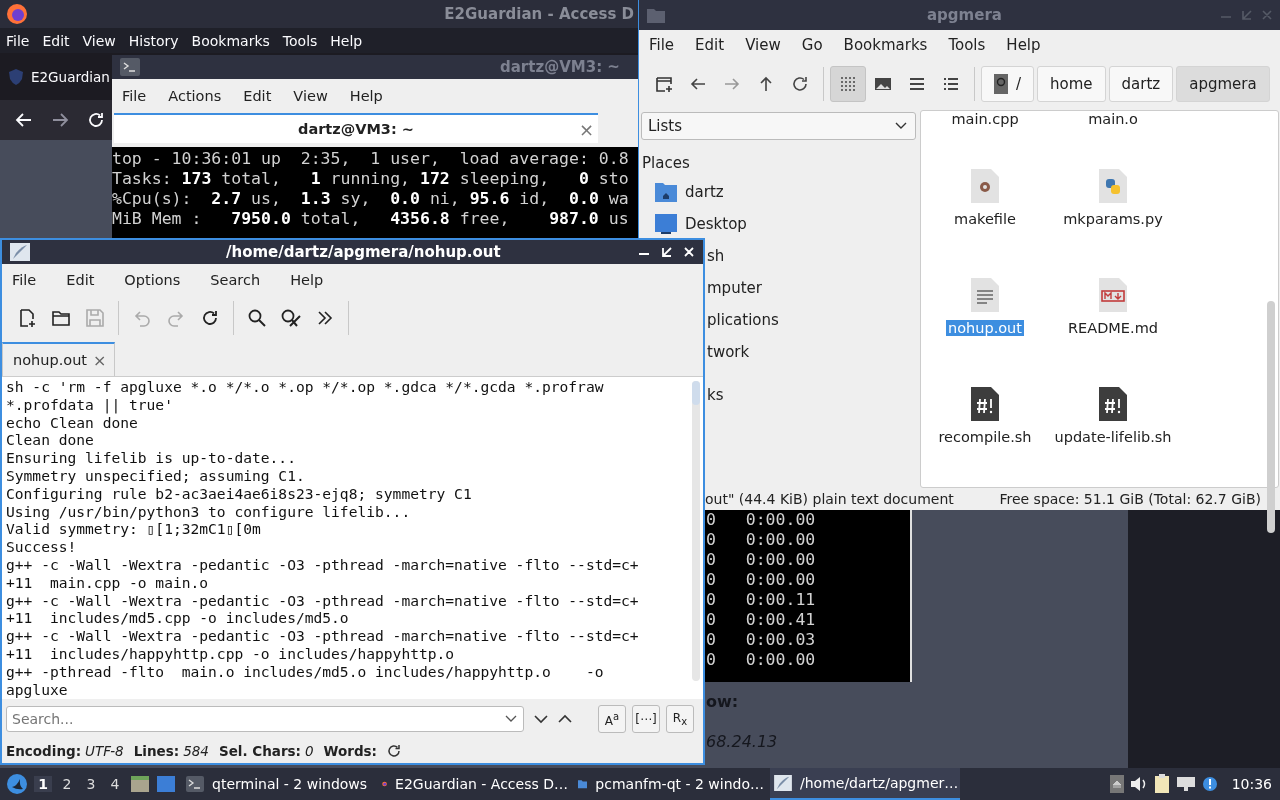 This screenshot has width=1280, height=800. I want to click on path-button: /, so click(1008, 84).